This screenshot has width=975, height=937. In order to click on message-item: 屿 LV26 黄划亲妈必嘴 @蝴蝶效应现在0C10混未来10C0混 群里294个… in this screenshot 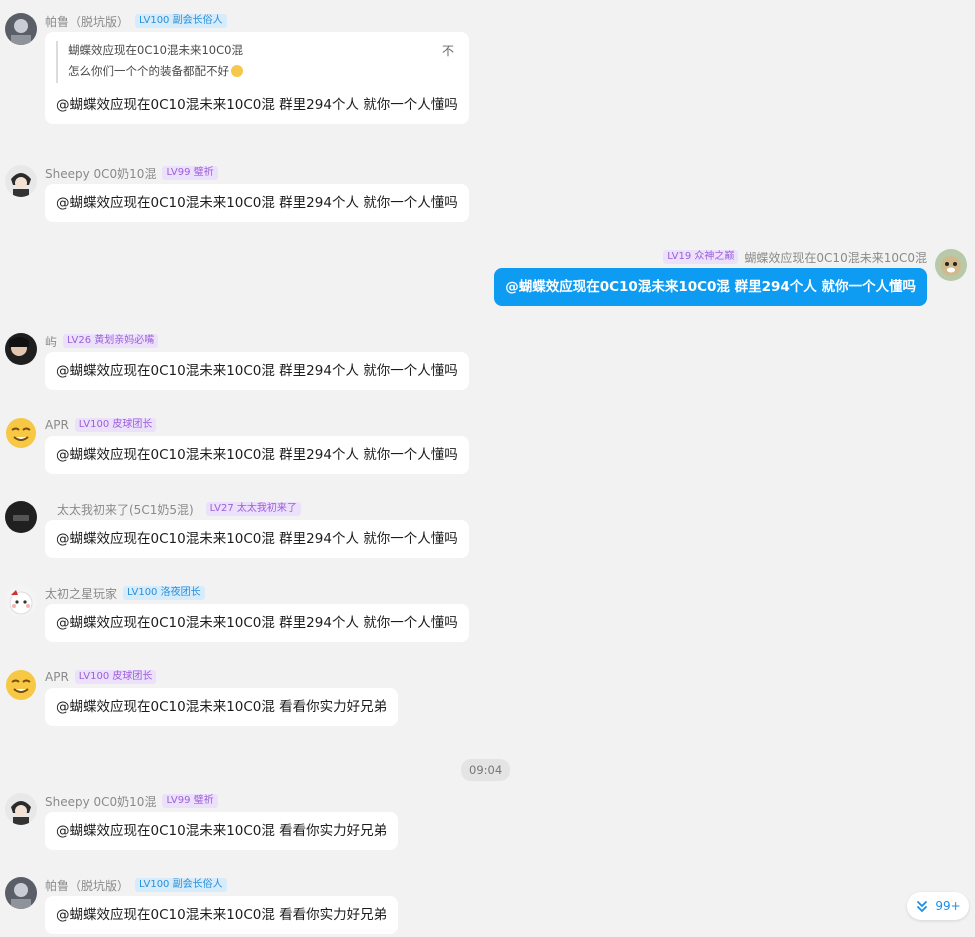, I will do `click(485, 363)`.